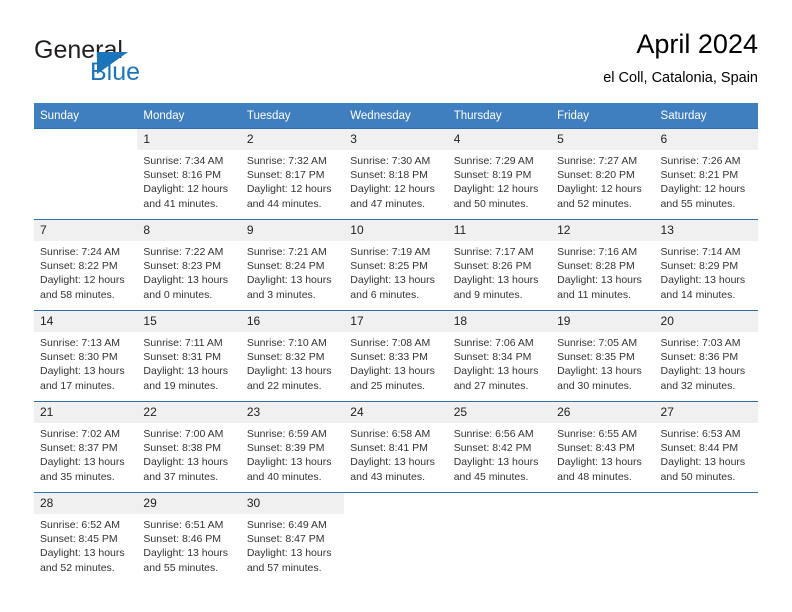 The image size is (792, 612). Describe the element at coordinates (189, 503) in the screenshot. I see `day-number: 29` at that location.